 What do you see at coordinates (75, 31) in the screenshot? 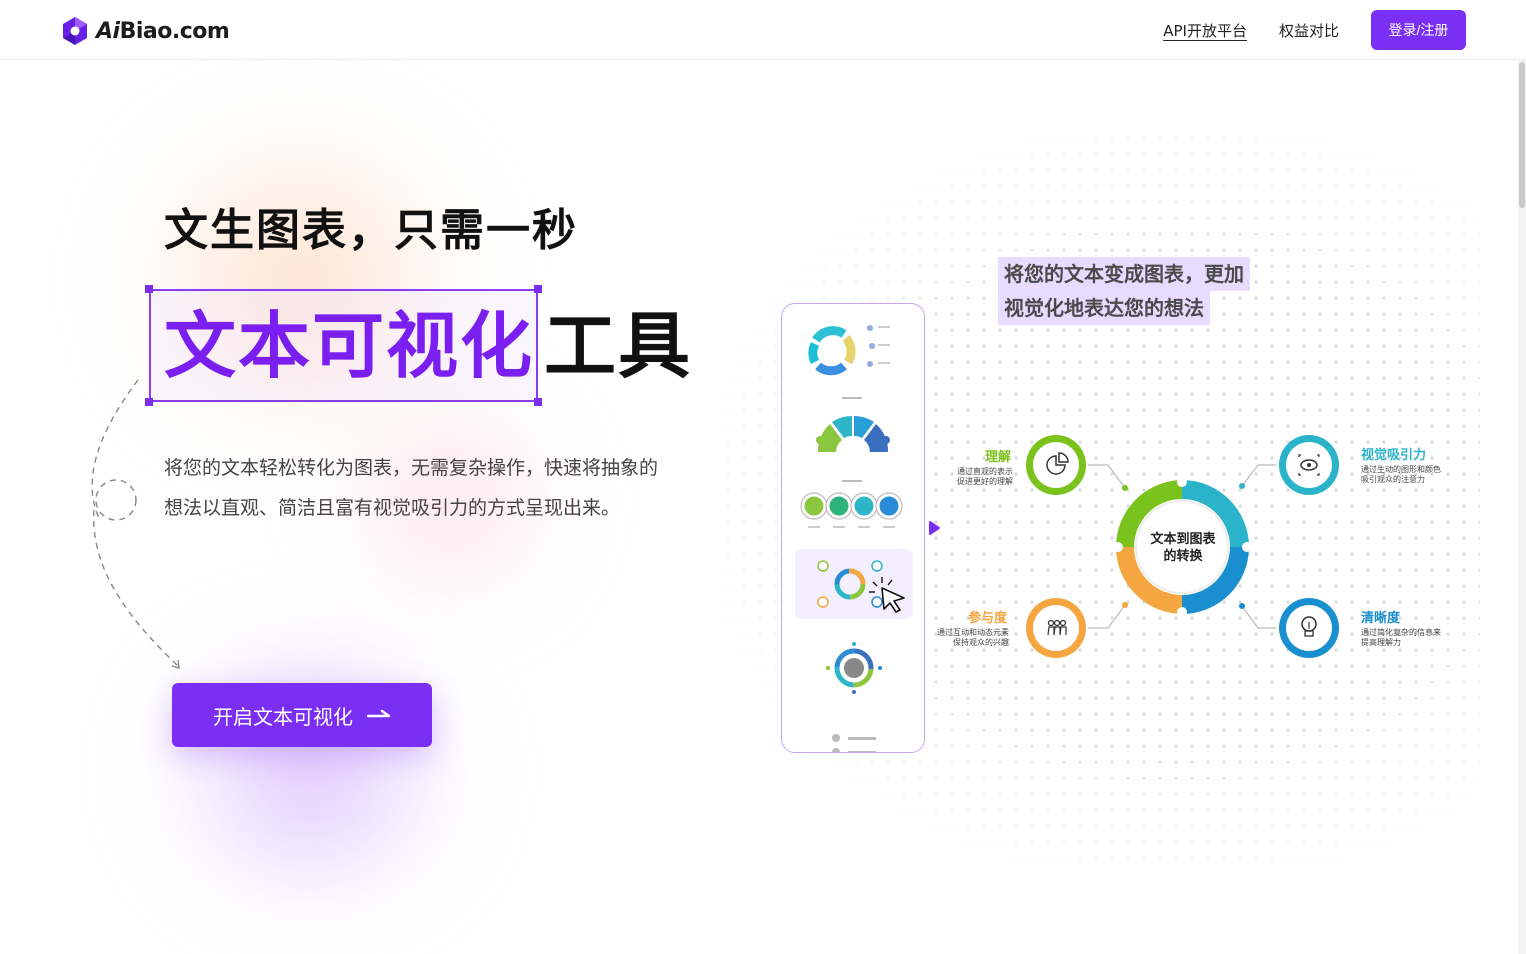
I see `logo-icon` at bounding box center [75, 31].